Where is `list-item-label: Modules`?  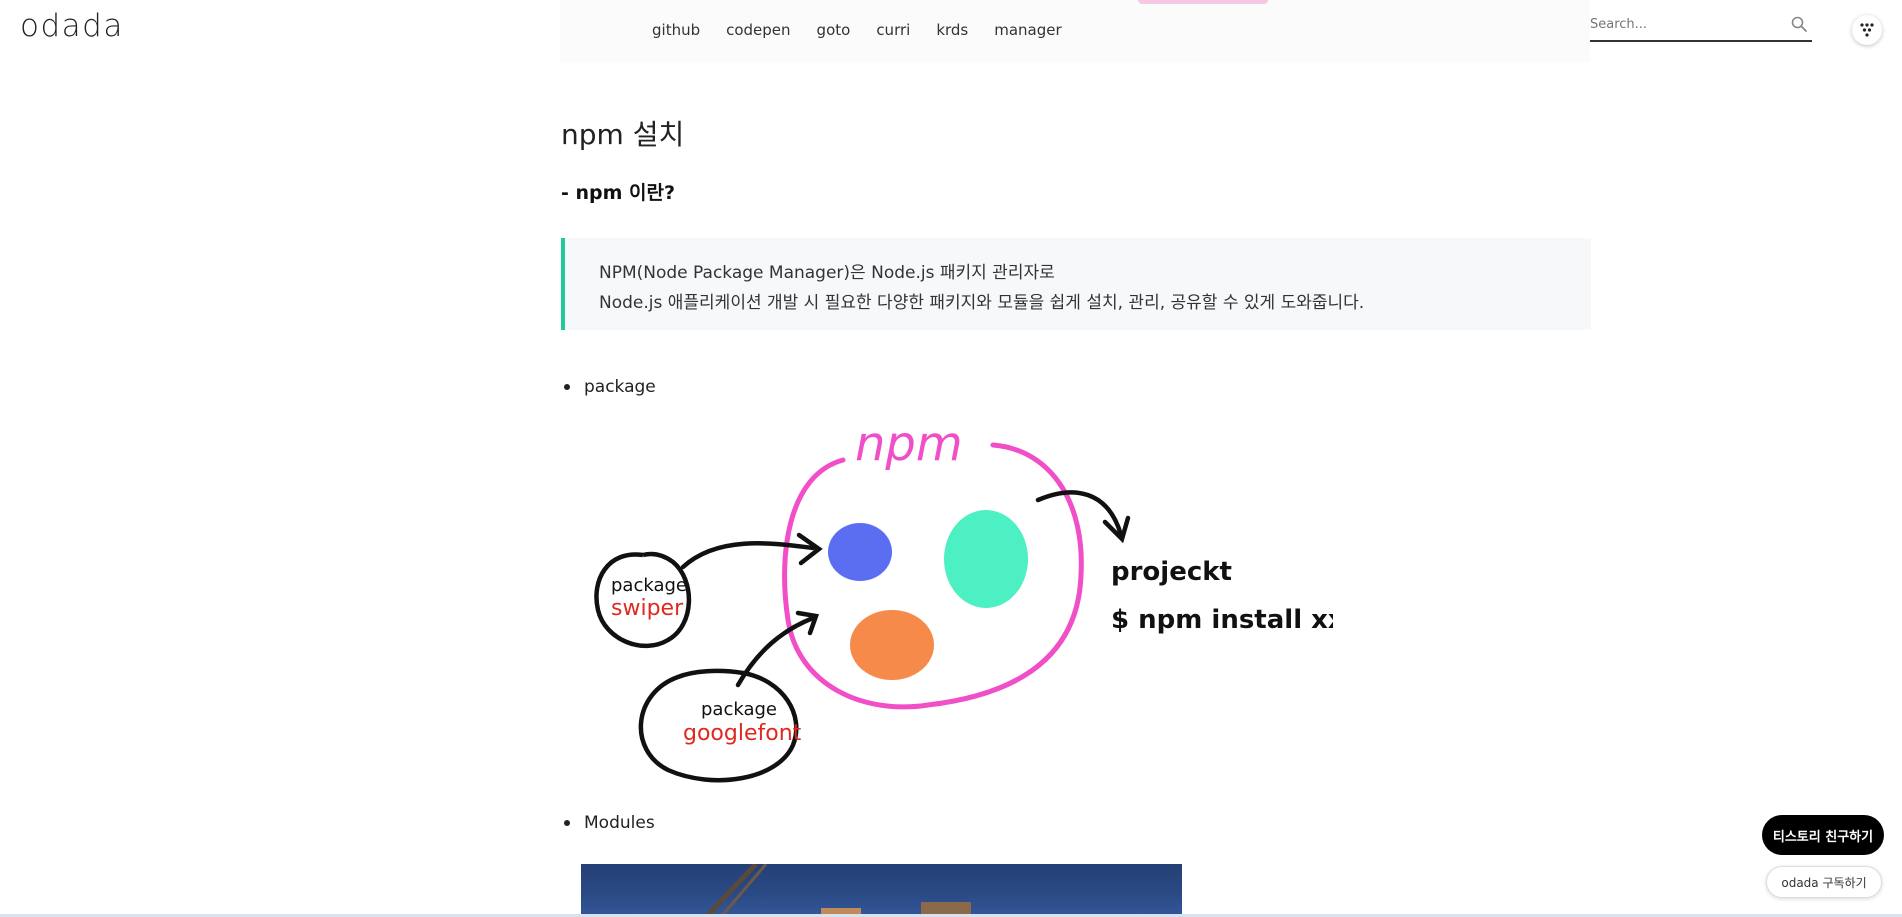 list-item-label: Modules is located at coordinates (619, 823).